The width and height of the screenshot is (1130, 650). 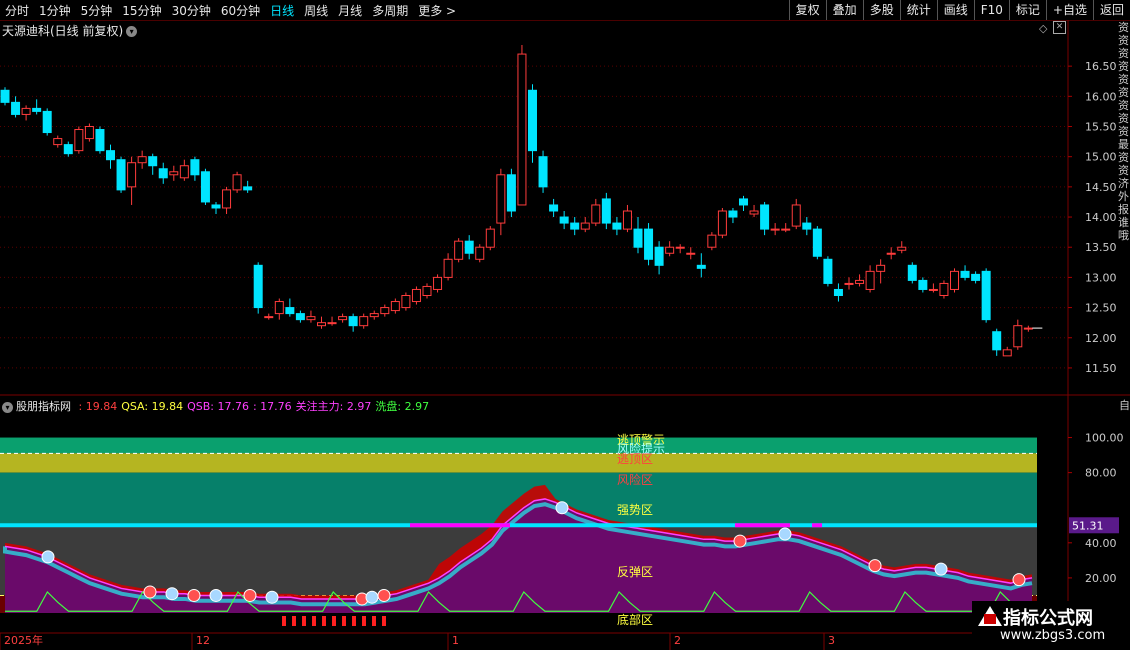 I want to click on chevron-down-icon: ▾, so click(x=7, y=407).